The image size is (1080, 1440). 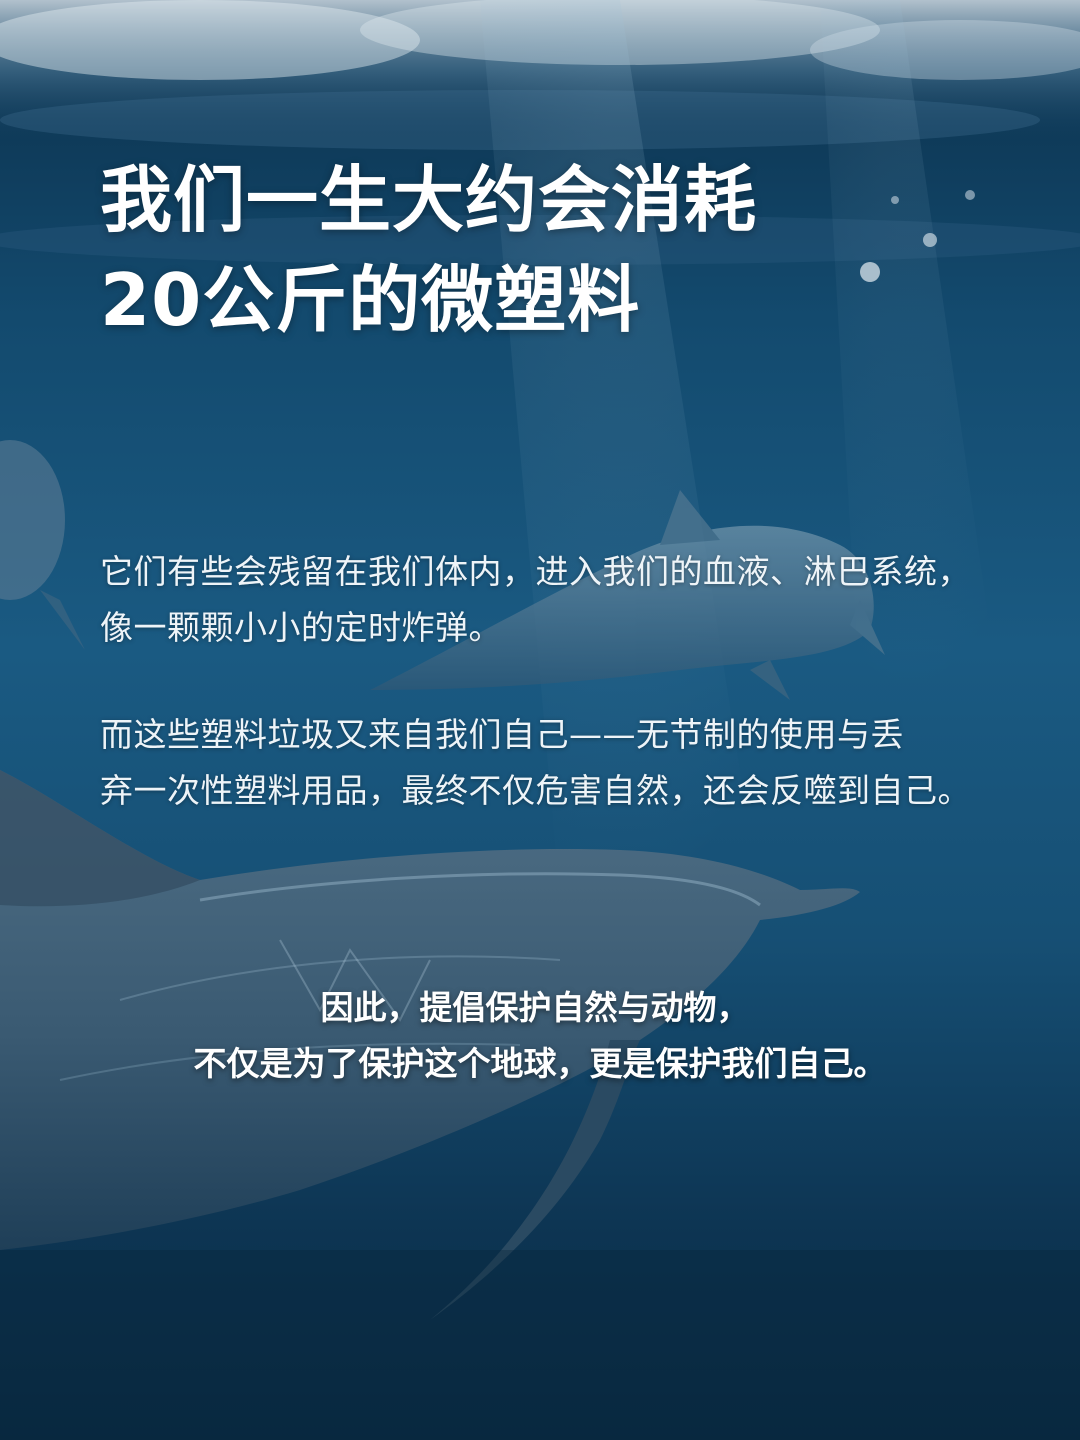 I want to click on headline-title: 我们一生大约会消耗 20公斤的微塑料, so click(x=550, y=250).